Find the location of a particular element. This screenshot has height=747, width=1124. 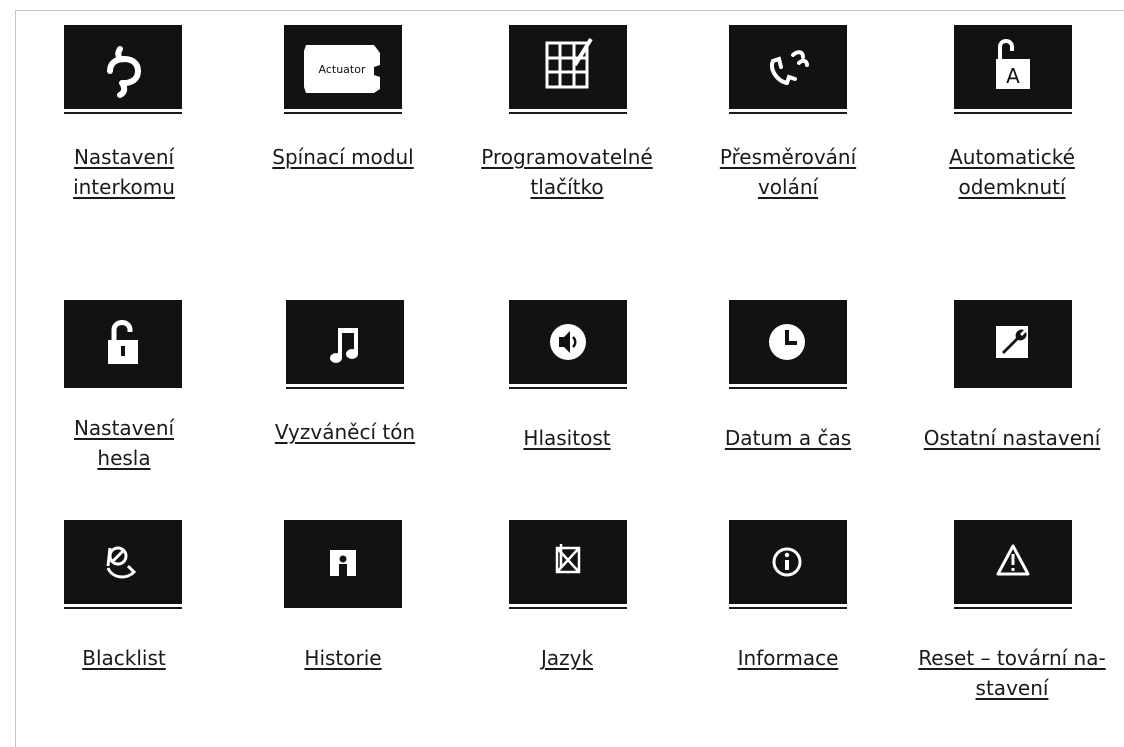

clock-icon is located at coordinates (788, 344).